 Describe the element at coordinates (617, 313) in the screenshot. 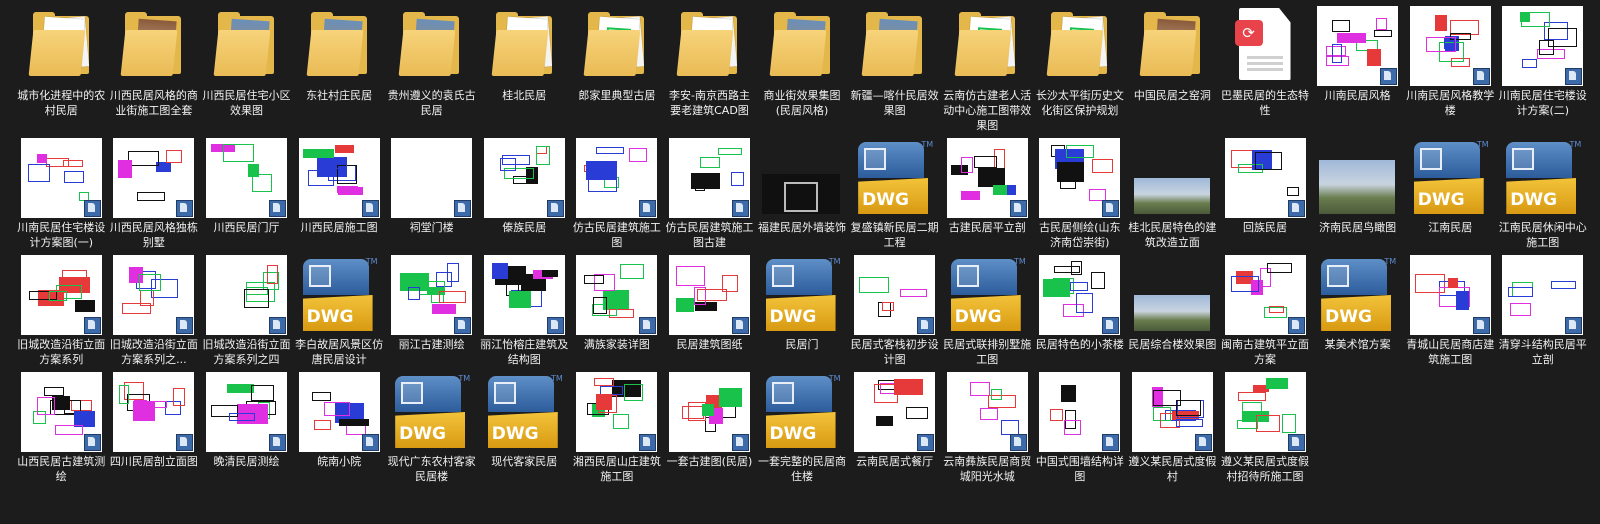

I see `file-item: 满族家装详图` at that location.